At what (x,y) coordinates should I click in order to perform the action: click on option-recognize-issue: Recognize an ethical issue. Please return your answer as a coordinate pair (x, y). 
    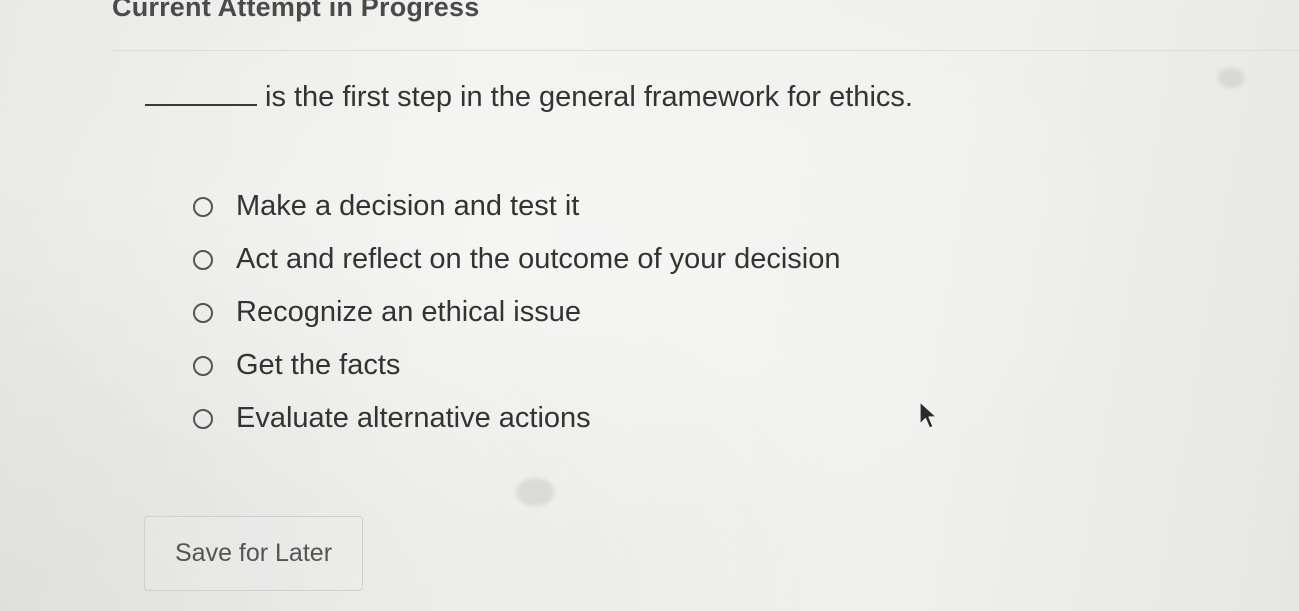
    Looking at the image, I should click on (517, 312).